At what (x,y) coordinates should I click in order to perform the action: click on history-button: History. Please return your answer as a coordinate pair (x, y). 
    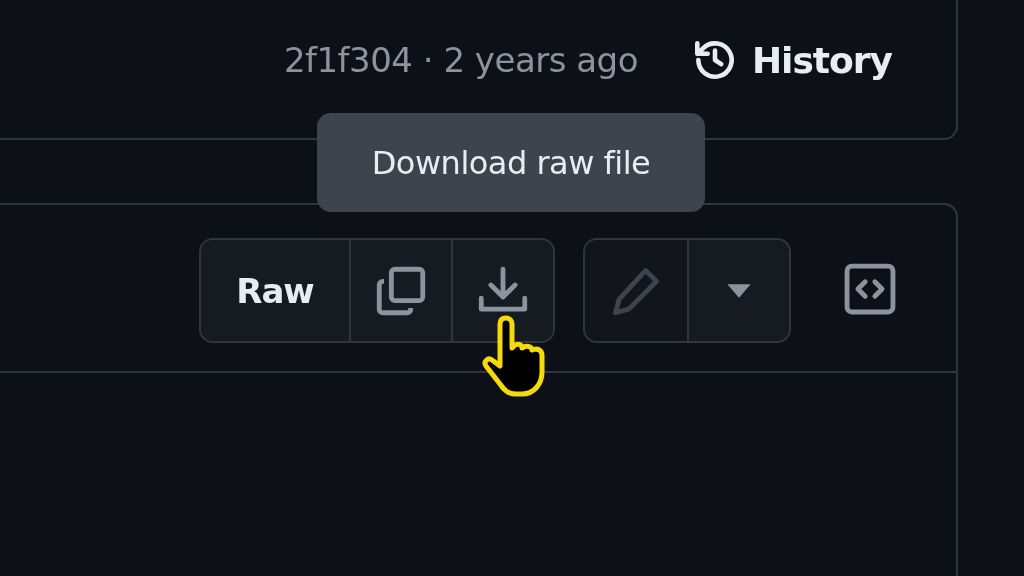
    Looking at the image, I should click on (790, 60).